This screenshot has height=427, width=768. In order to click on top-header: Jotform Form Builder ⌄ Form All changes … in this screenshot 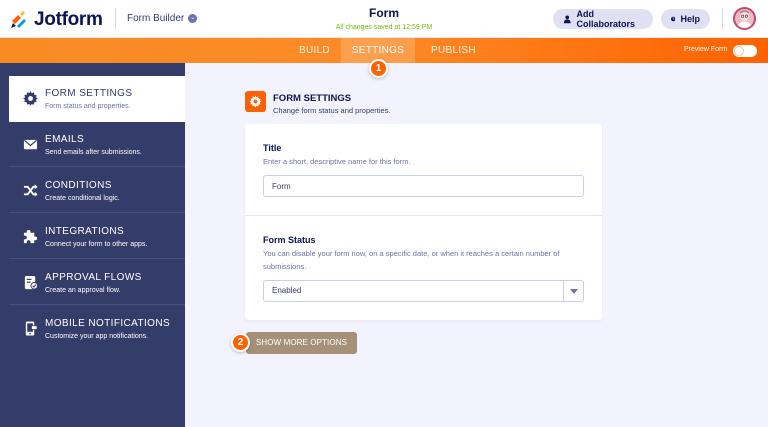, I will do `click(384, 19)`.